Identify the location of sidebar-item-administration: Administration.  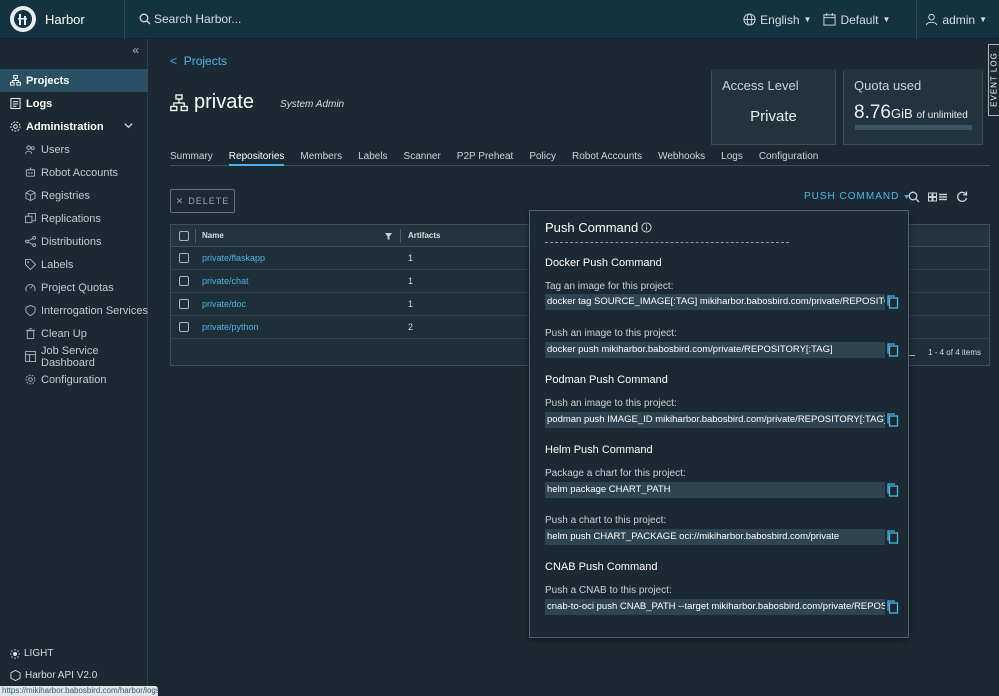
(74, 126).